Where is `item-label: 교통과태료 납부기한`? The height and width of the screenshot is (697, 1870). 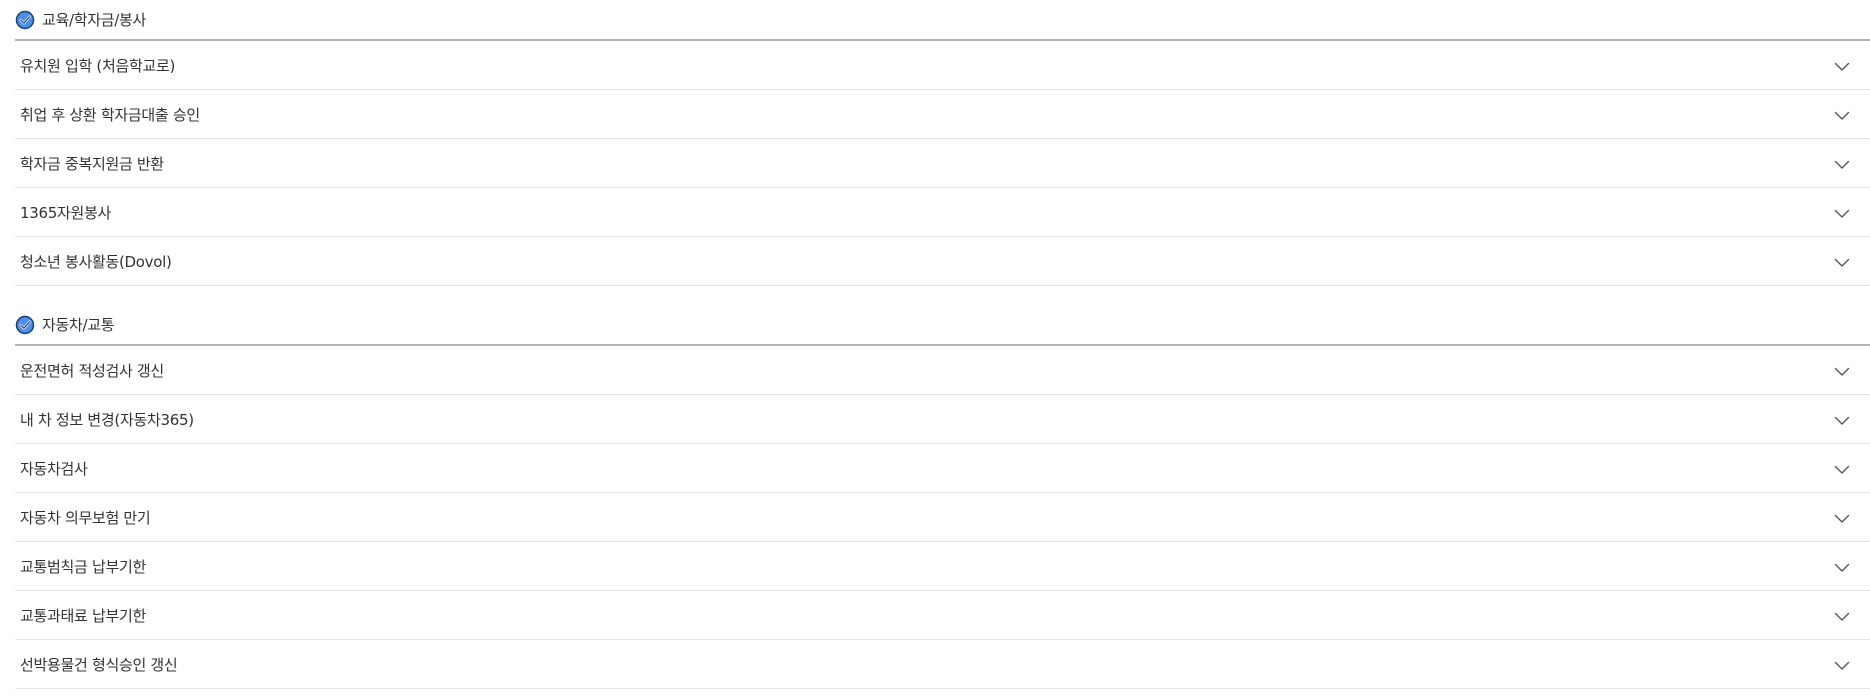 item-label: 교통과태료 납부기한 is located at coordinates (83, 615).